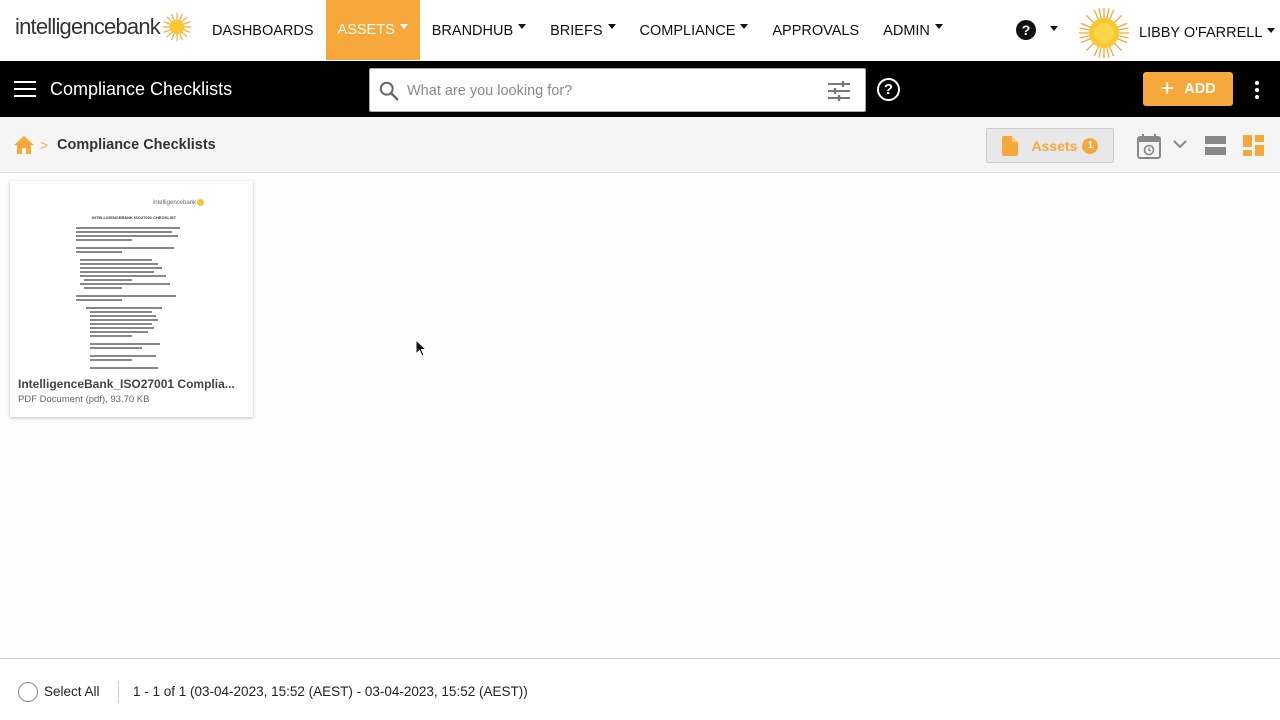 The image size is (1280, 720). I want to click on thumbnail-heading: INTELLIGENCEBANK ISO27001 CHECKLIST, so click(134, 217).